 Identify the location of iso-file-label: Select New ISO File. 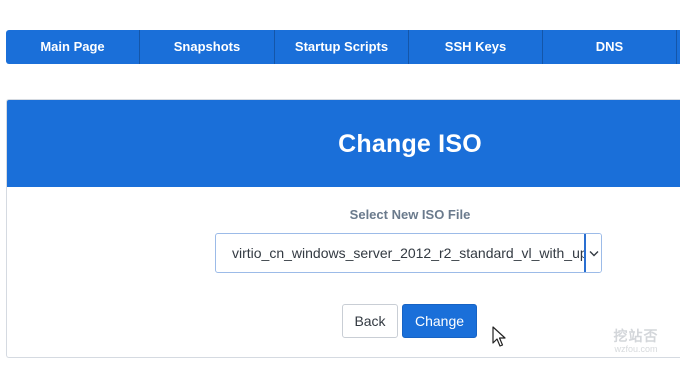
(410, 214).